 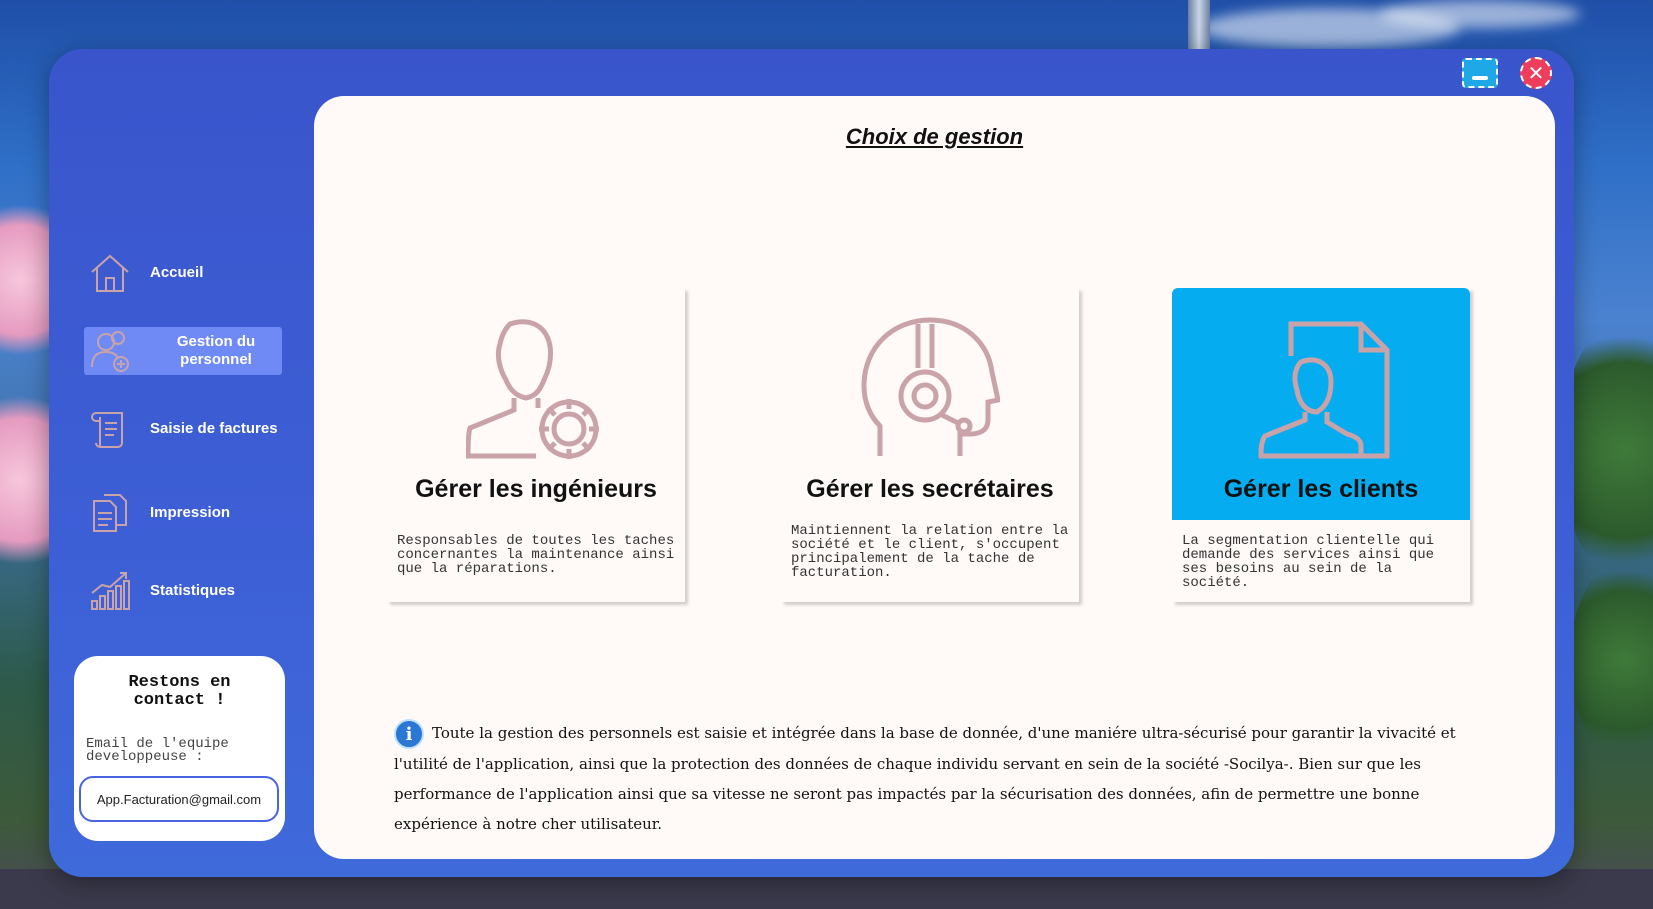 What do you see at coordinates (930, 489) in the screenshot?
I see `card-title: Gérer les secrétaires` at bounding box center [930, 489].